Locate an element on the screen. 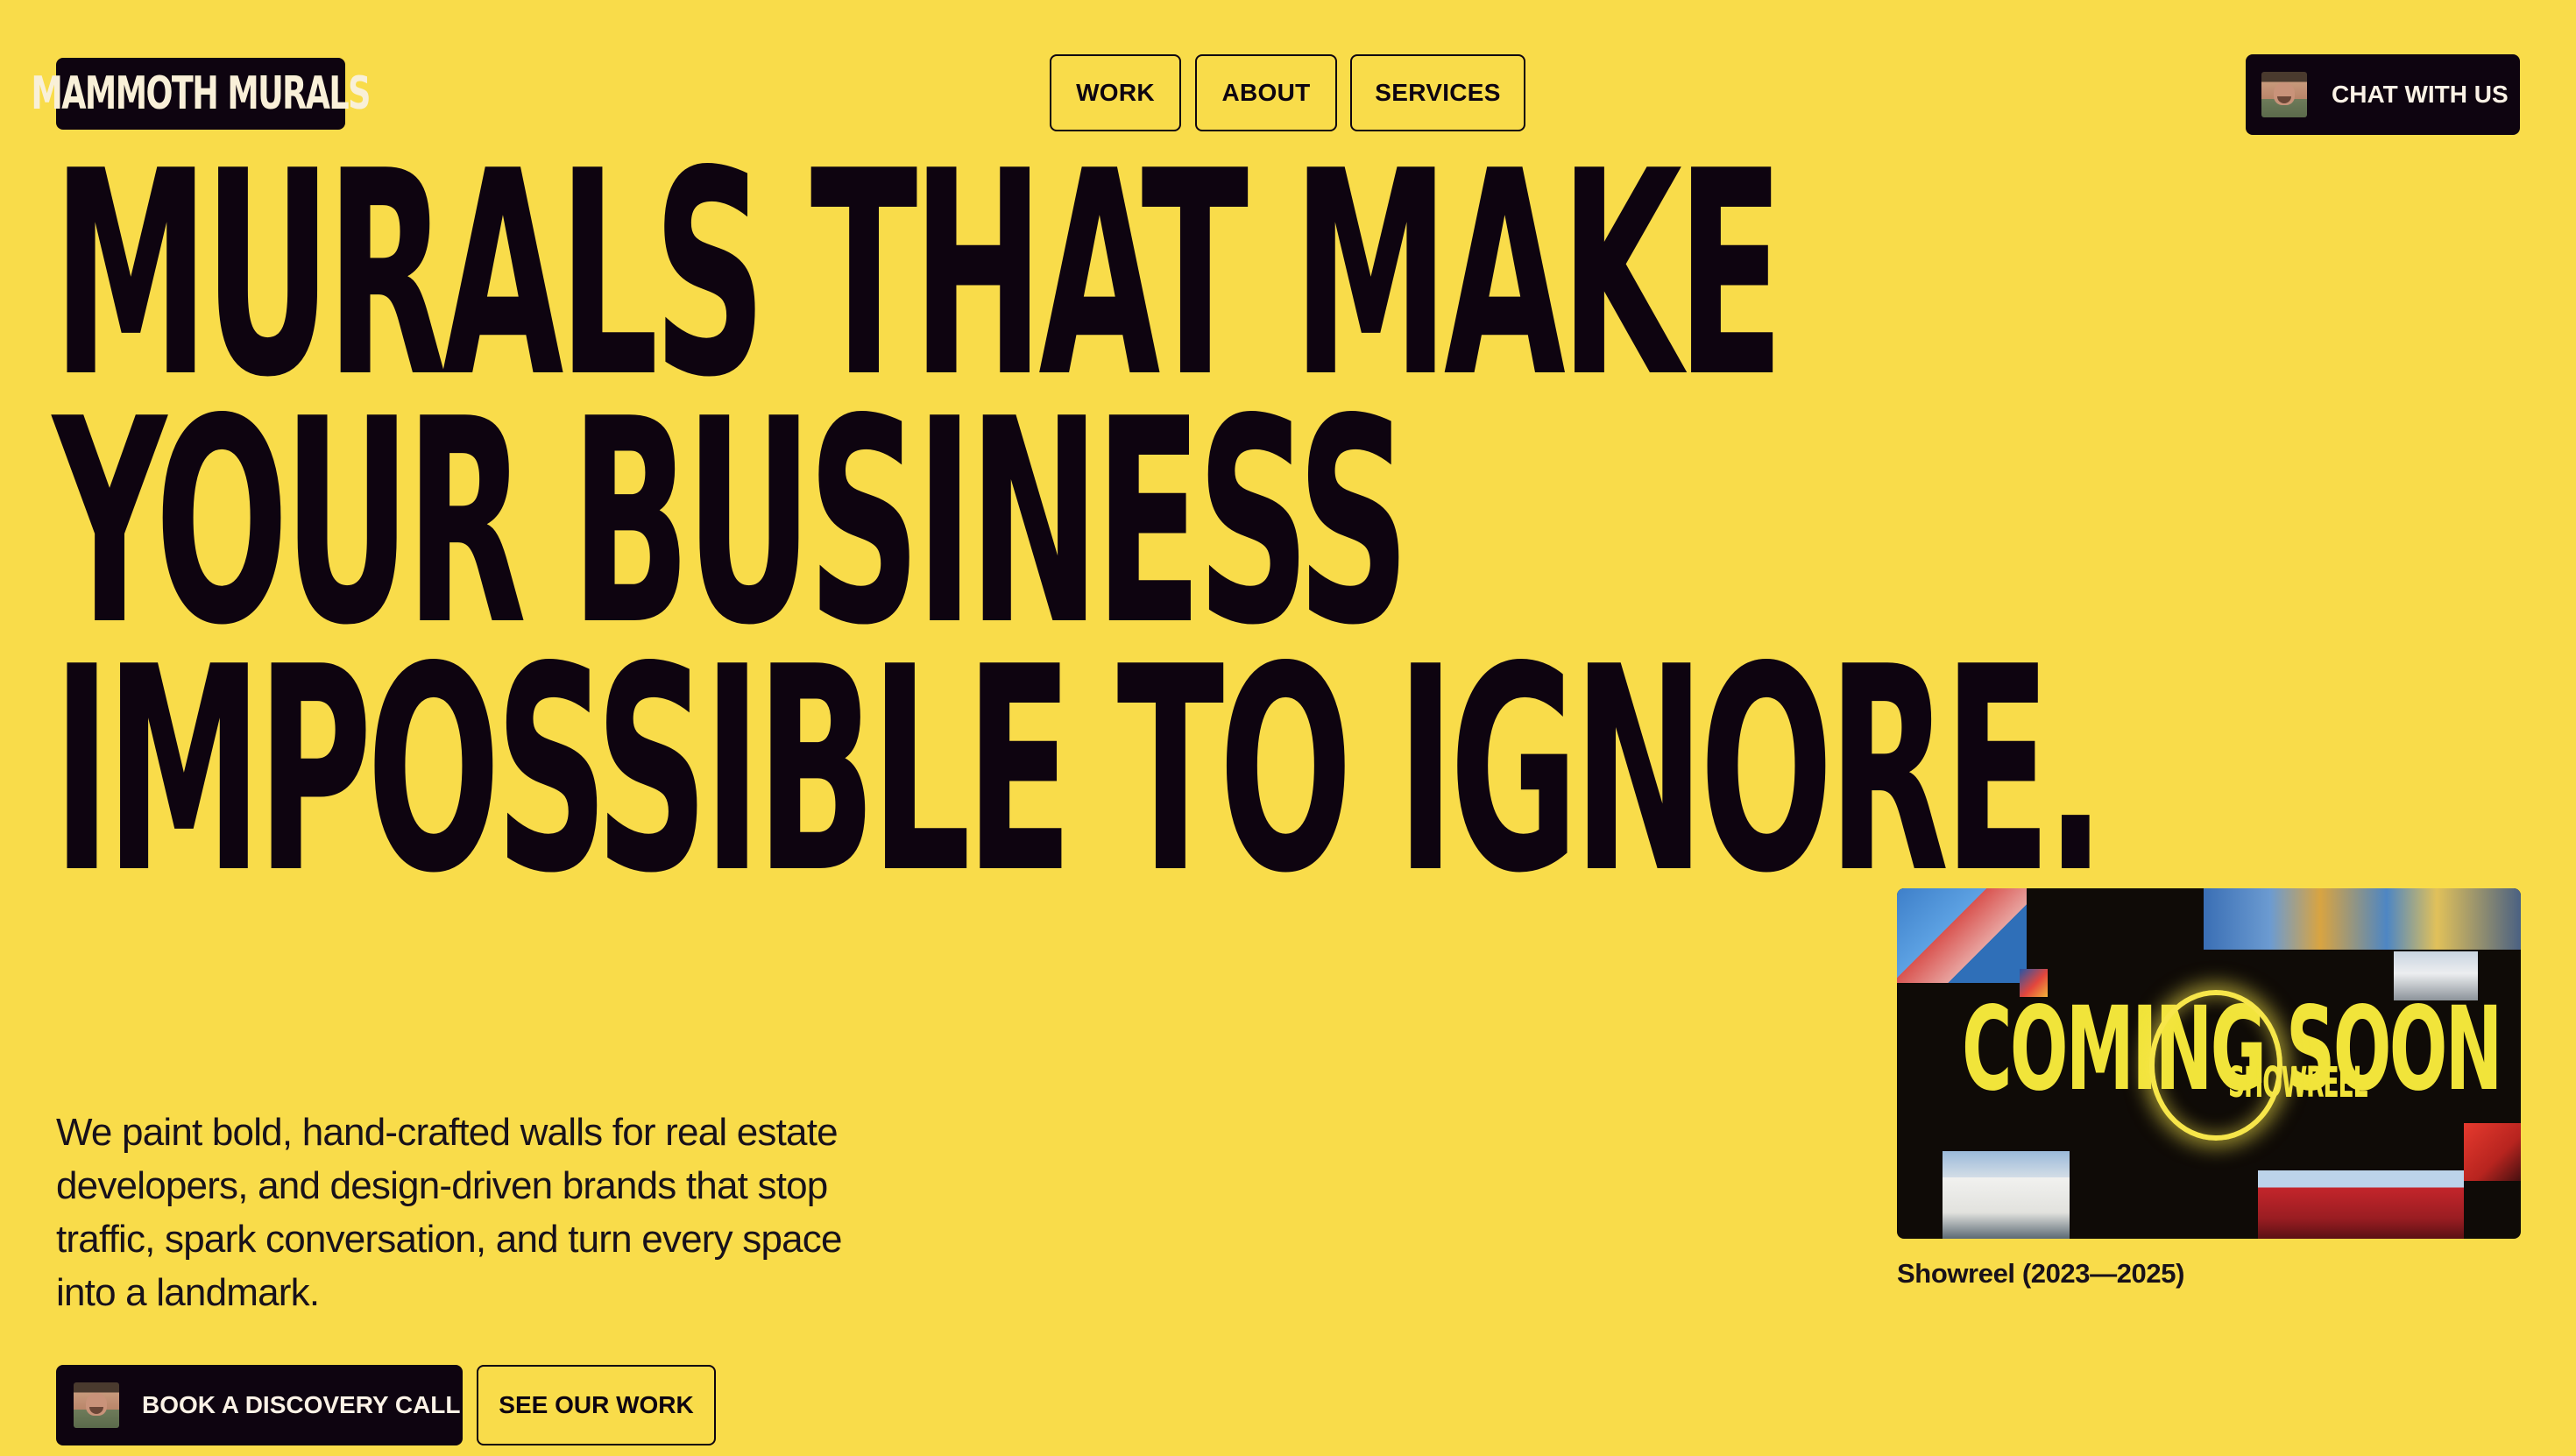 The width and height of the screenshot is (2576, 1456). book-discovery-call-label: BOOK A DISCOVERY CALL is located at coordinates (301, 1404).